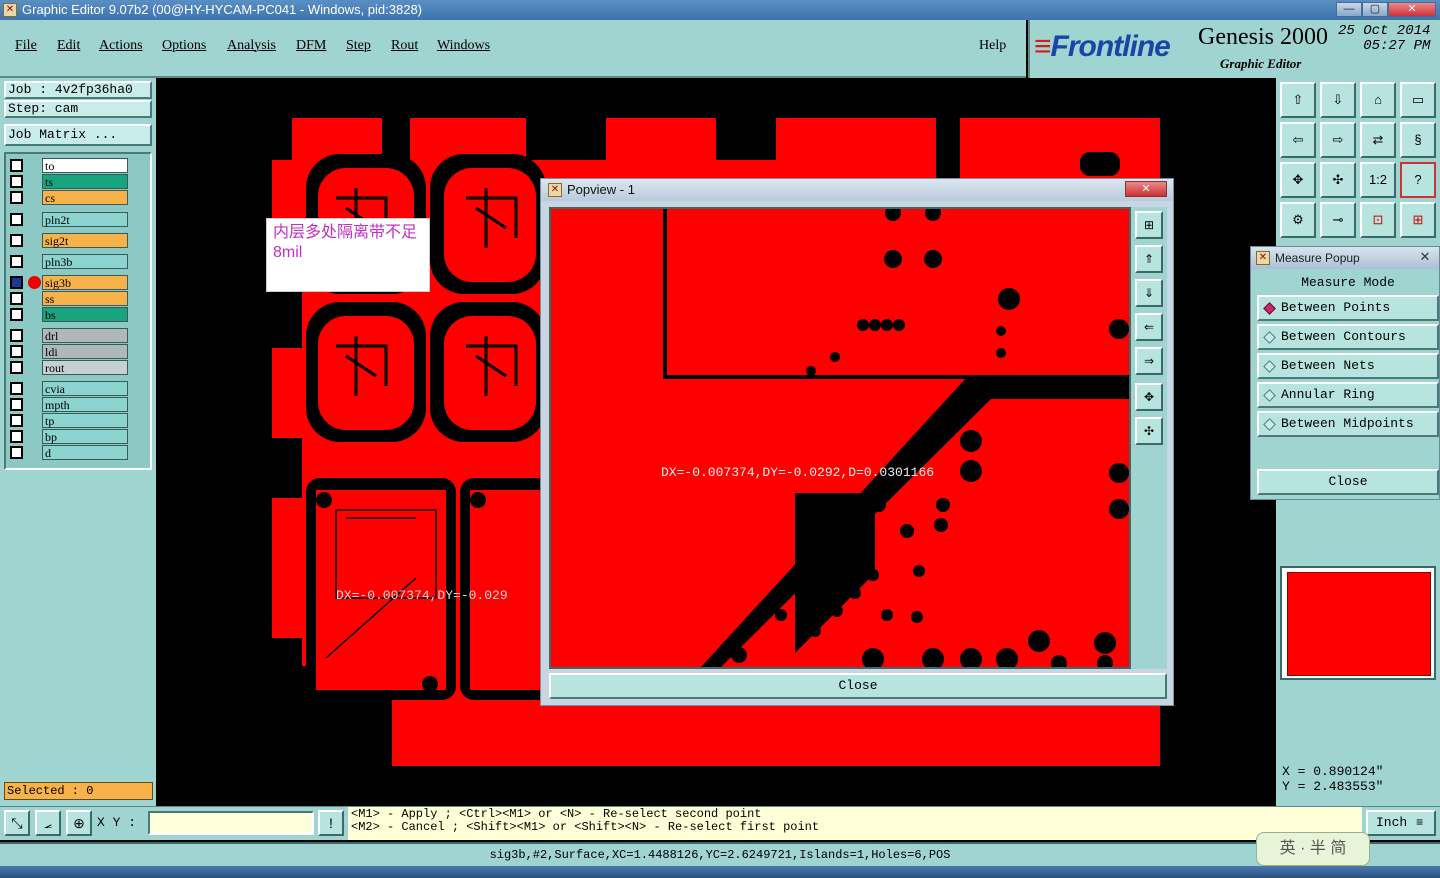  What do you see at coordinates (26, 46) in the screenshot?
I see `menu-file: File` at bounding box center [26, 46].